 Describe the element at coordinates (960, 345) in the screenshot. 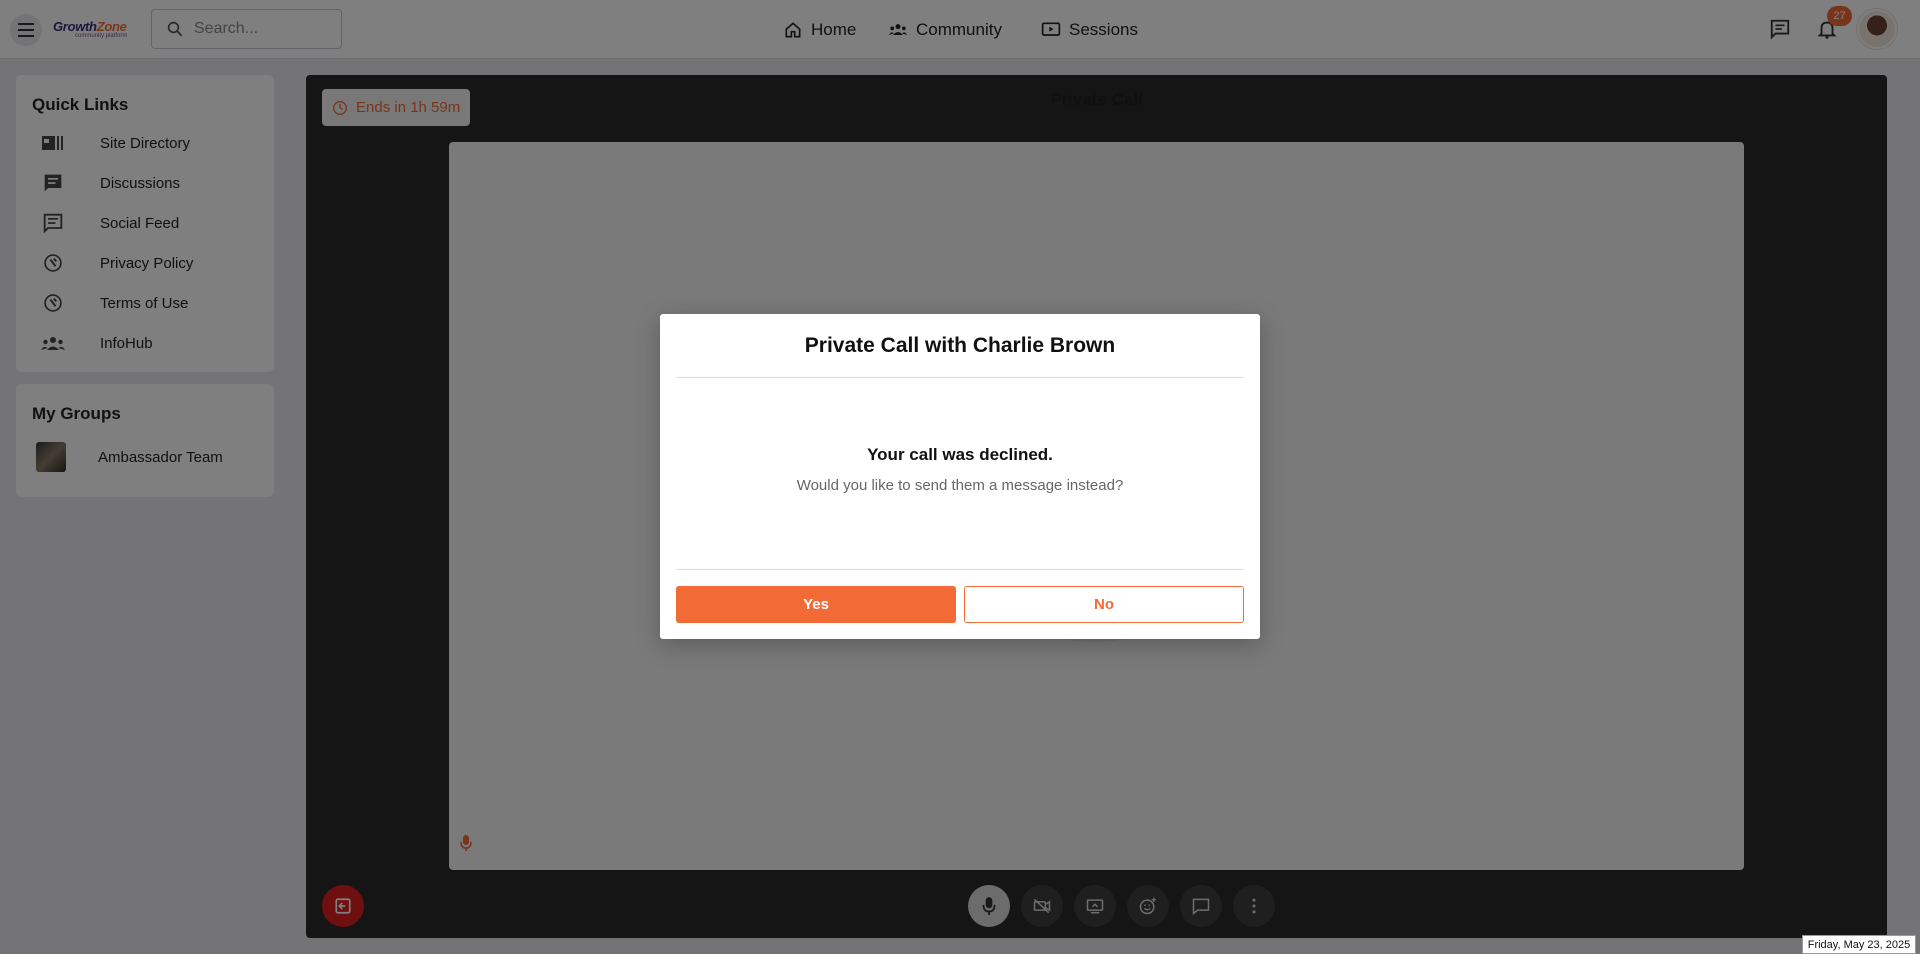

I see `dialog-title: Private Call with Charlie Brown` at that location.